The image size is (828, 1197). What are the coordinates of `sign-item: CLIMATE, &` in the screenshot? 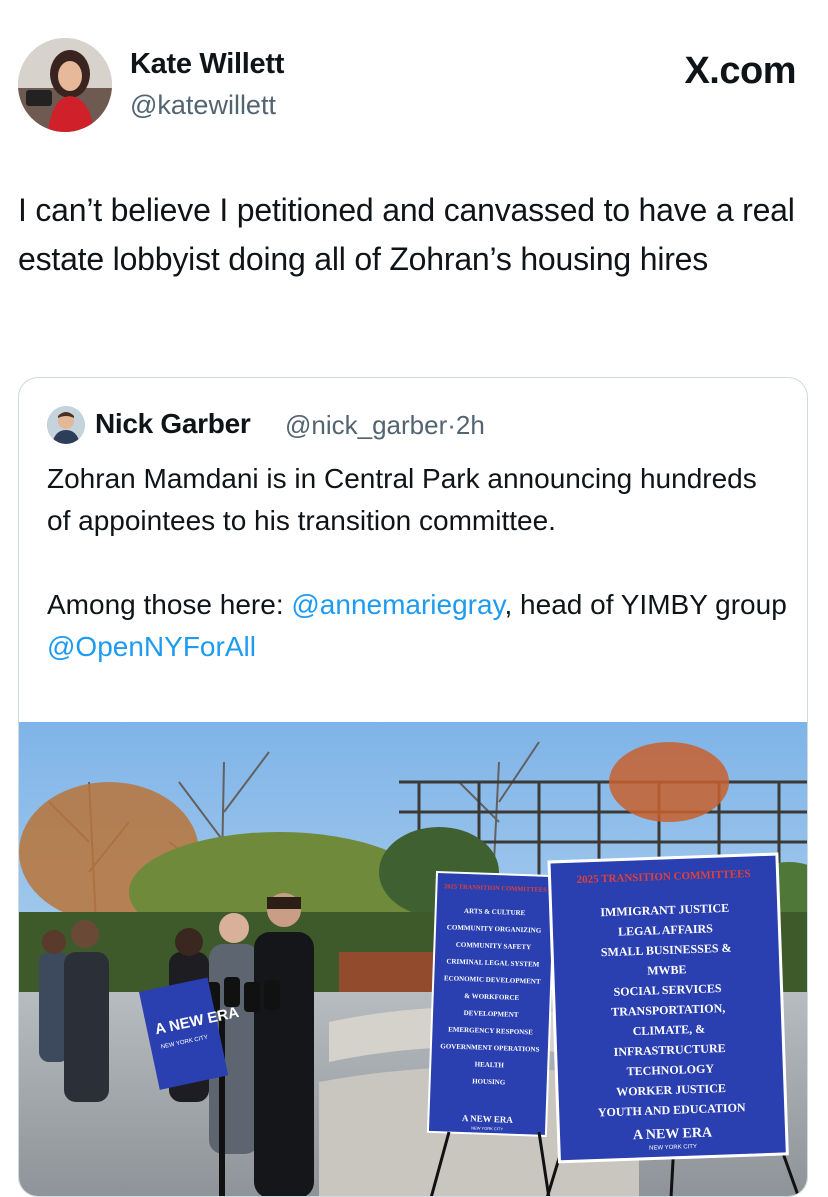 It's located at (668, 1030).